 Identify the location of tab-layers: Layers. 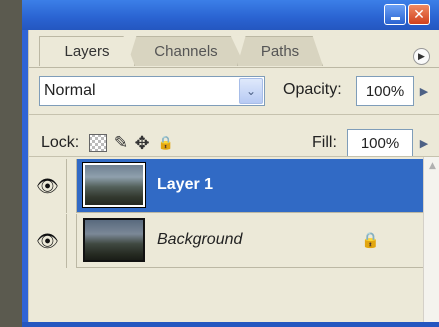
(87, 51).